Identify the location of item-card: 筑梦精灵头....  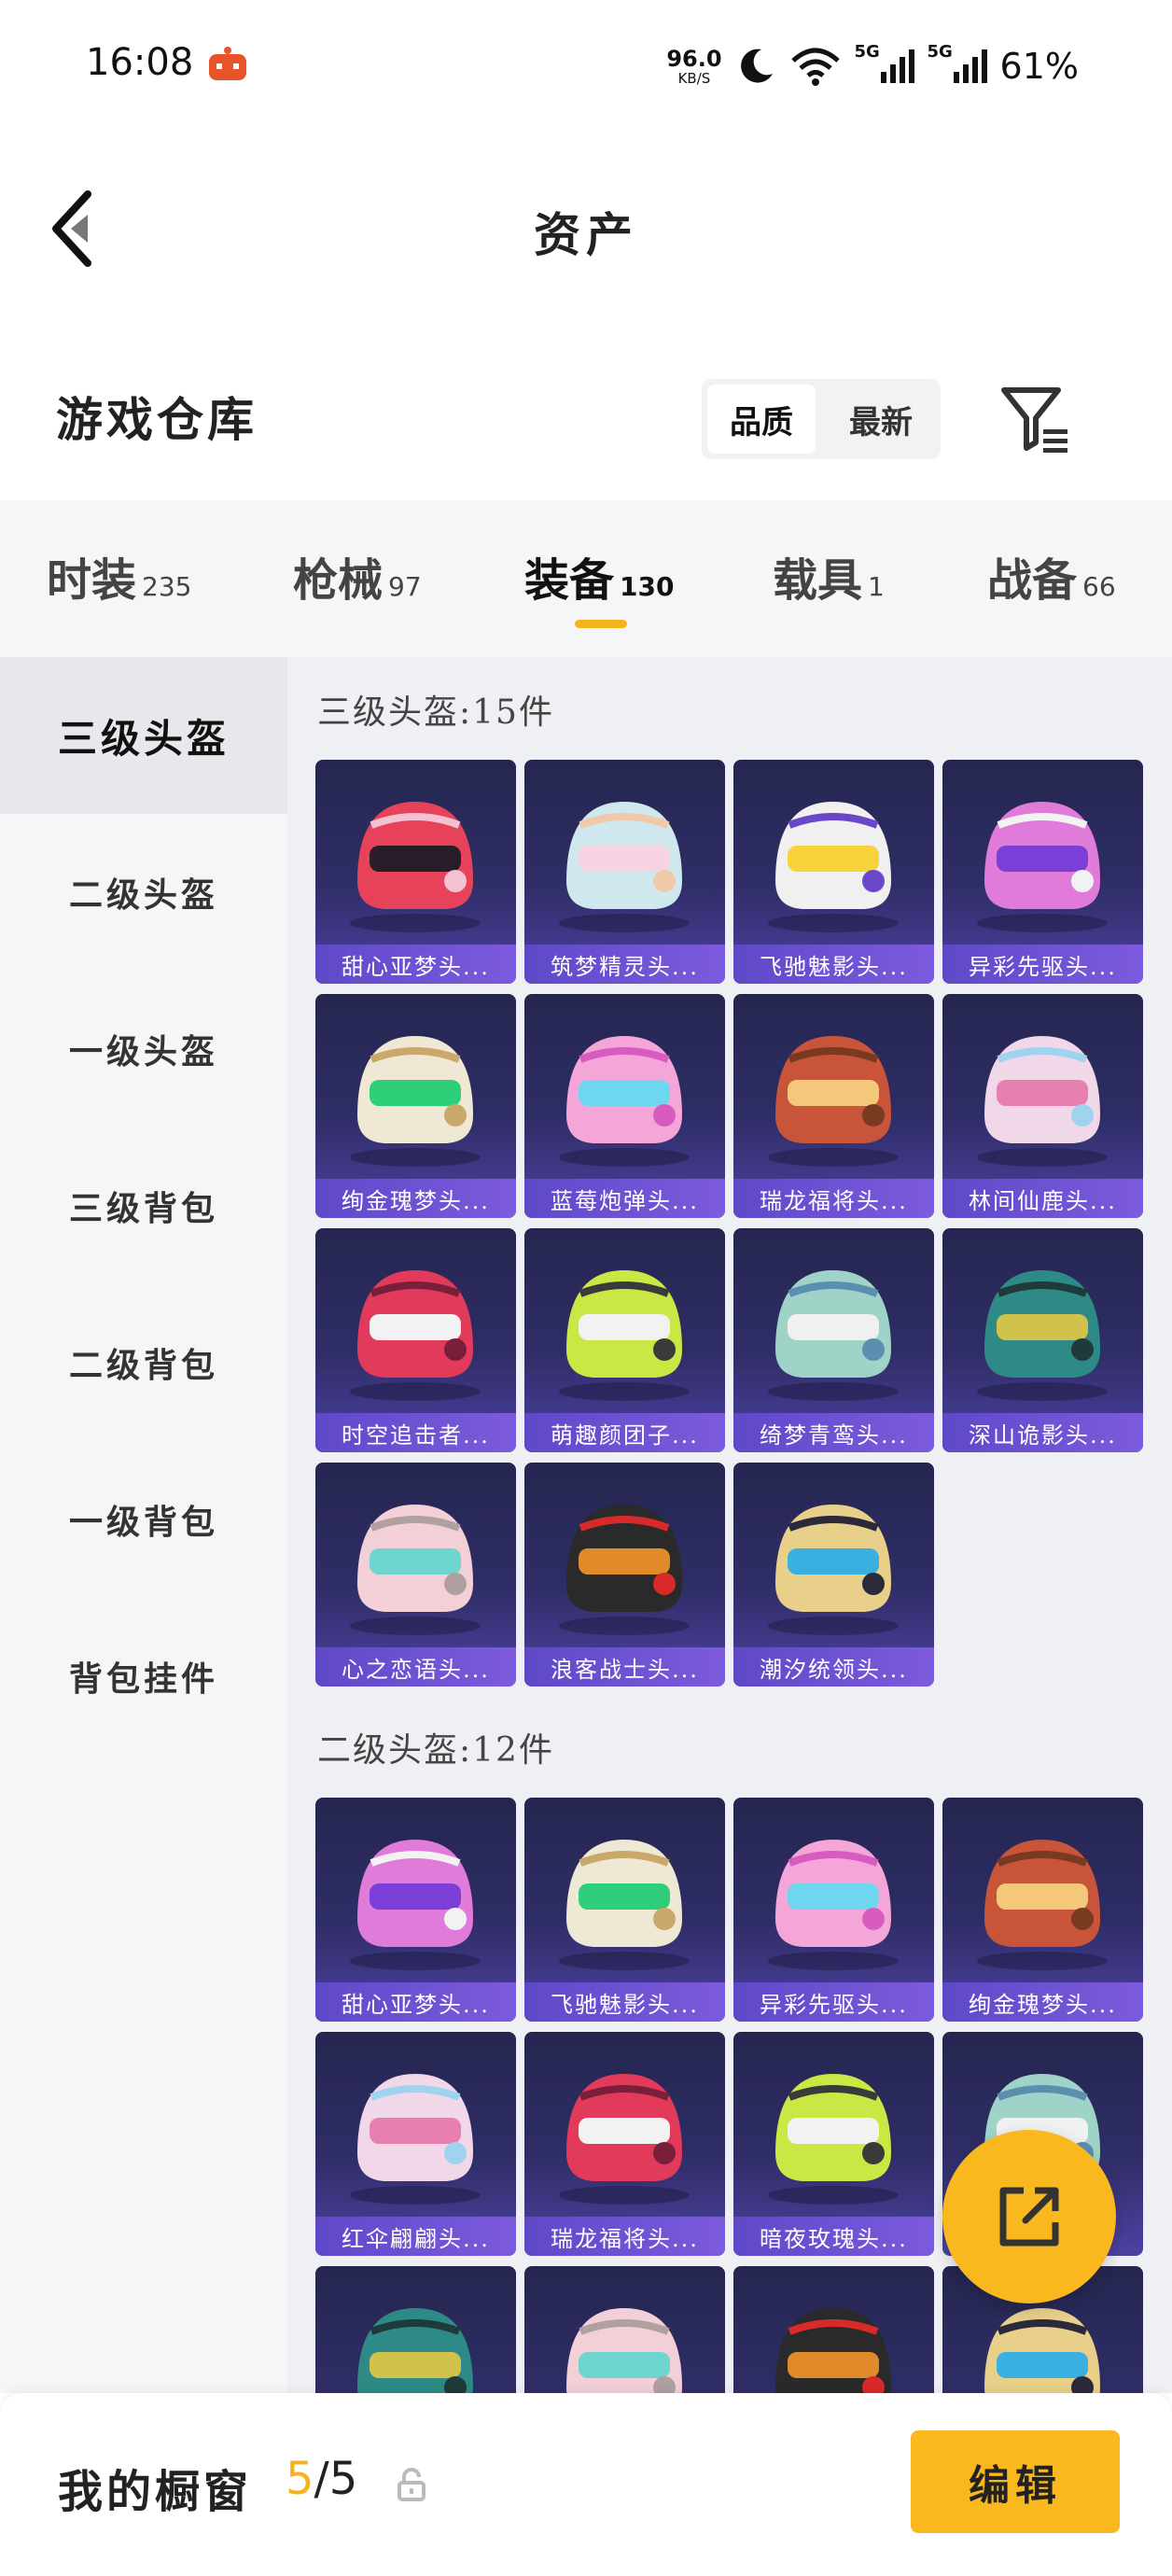
(624, 872).